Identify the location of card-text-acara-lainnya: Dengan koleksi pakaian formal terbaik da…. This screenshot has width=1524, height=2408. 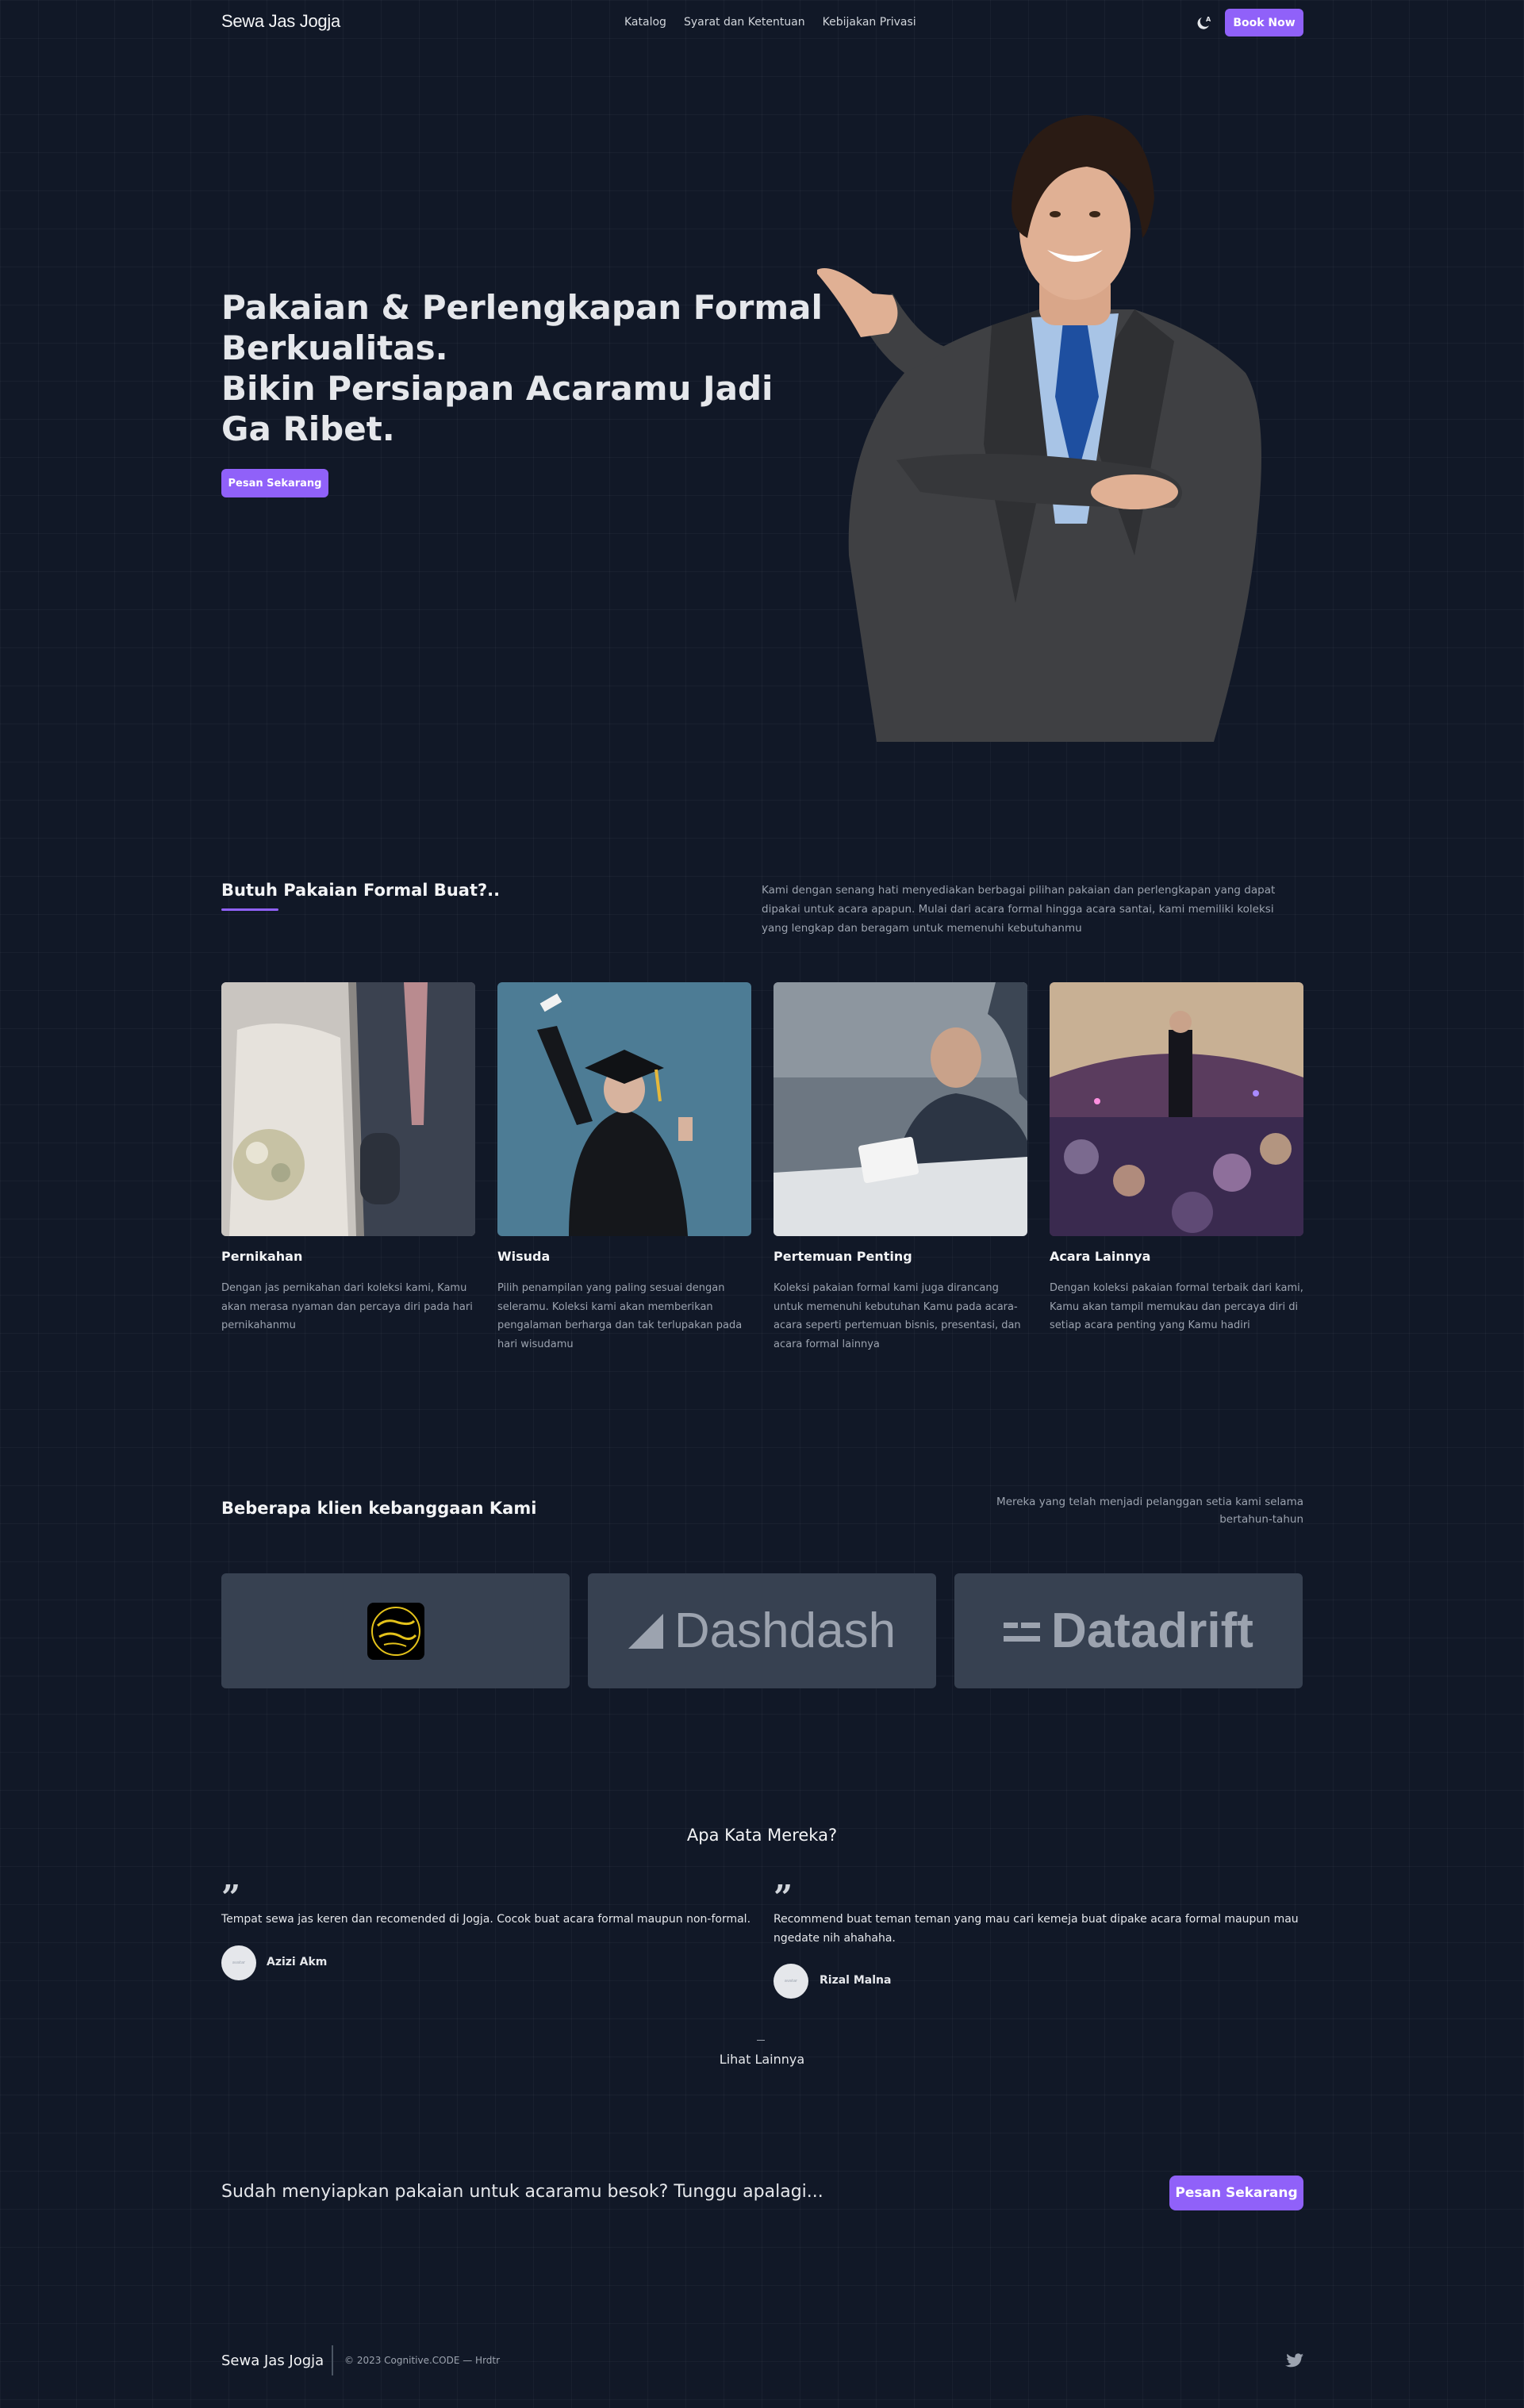
(1177, 1307).